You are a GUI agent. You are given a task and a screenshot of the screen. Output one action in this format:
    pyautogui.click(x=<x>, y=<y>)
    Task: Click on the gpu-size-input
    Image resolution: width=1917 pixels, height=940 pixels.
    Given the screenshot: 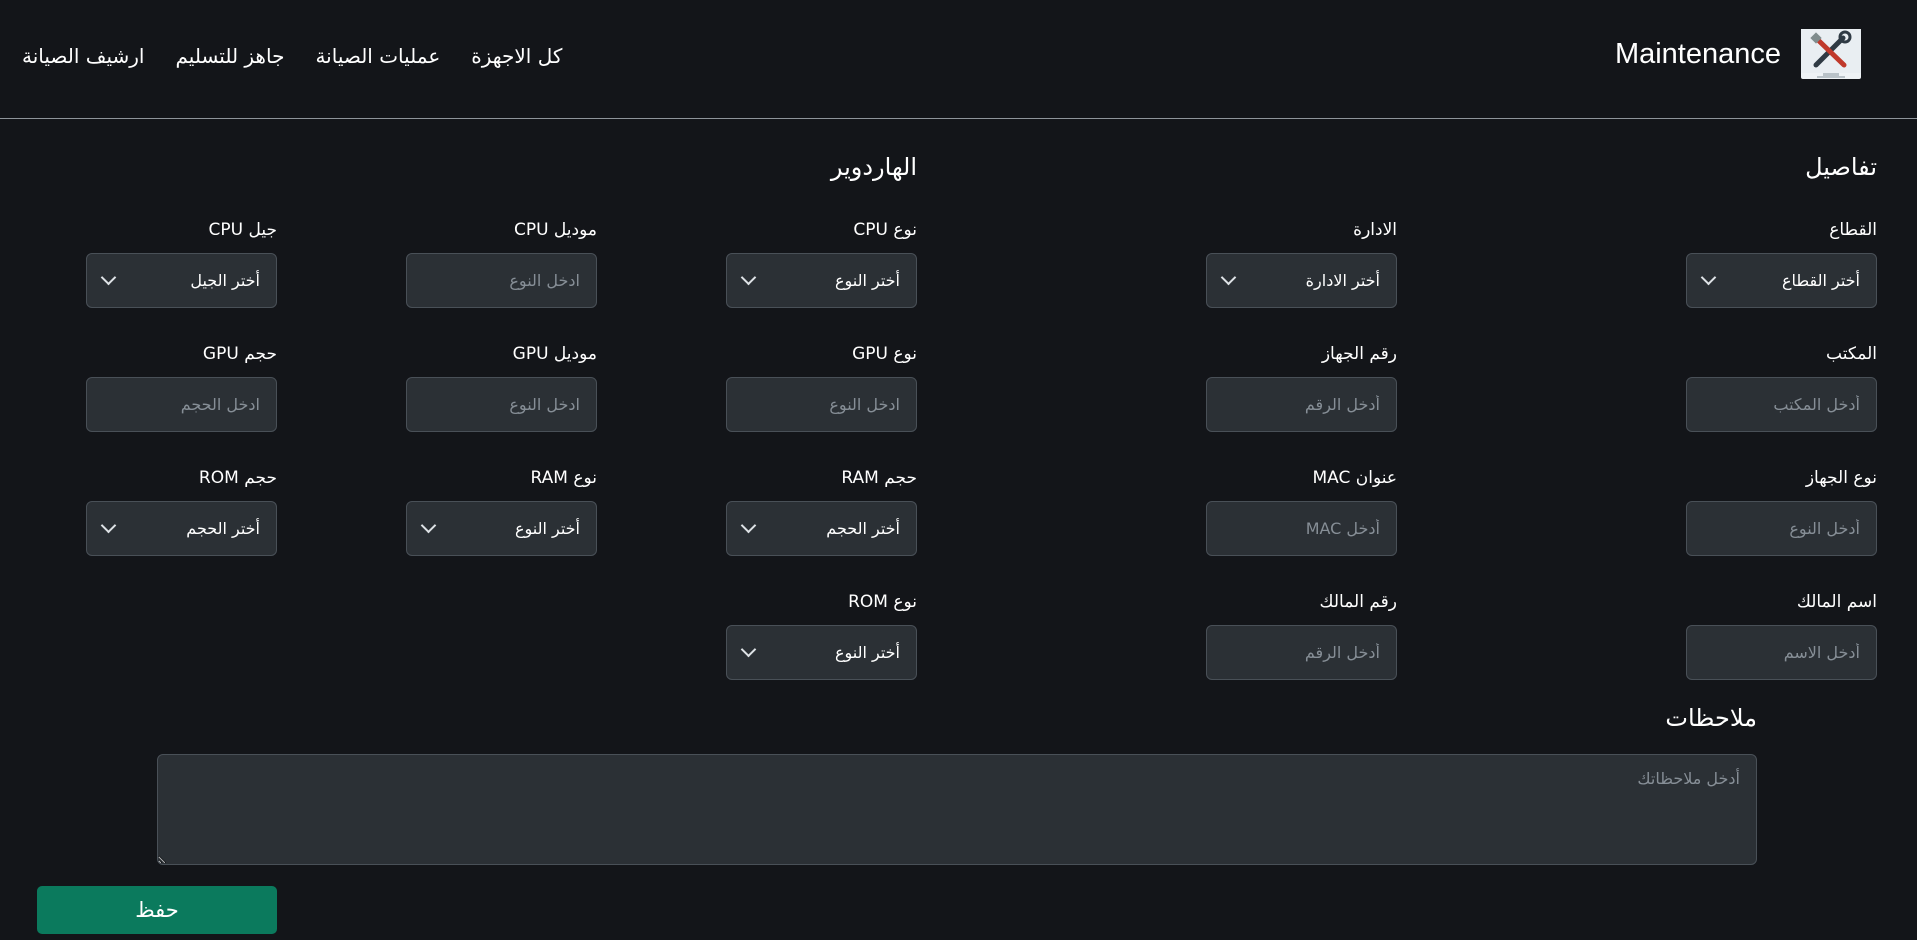 What is the action you would take?
    pyautogui.click(x=181, y=404)
    